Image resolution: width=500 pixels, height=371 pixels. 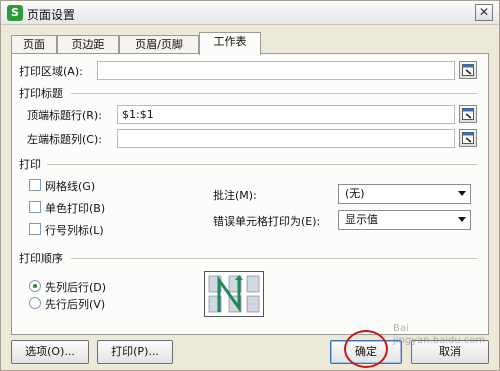 I want to click on left-cols-range-picker, so click(x=468, y=138).